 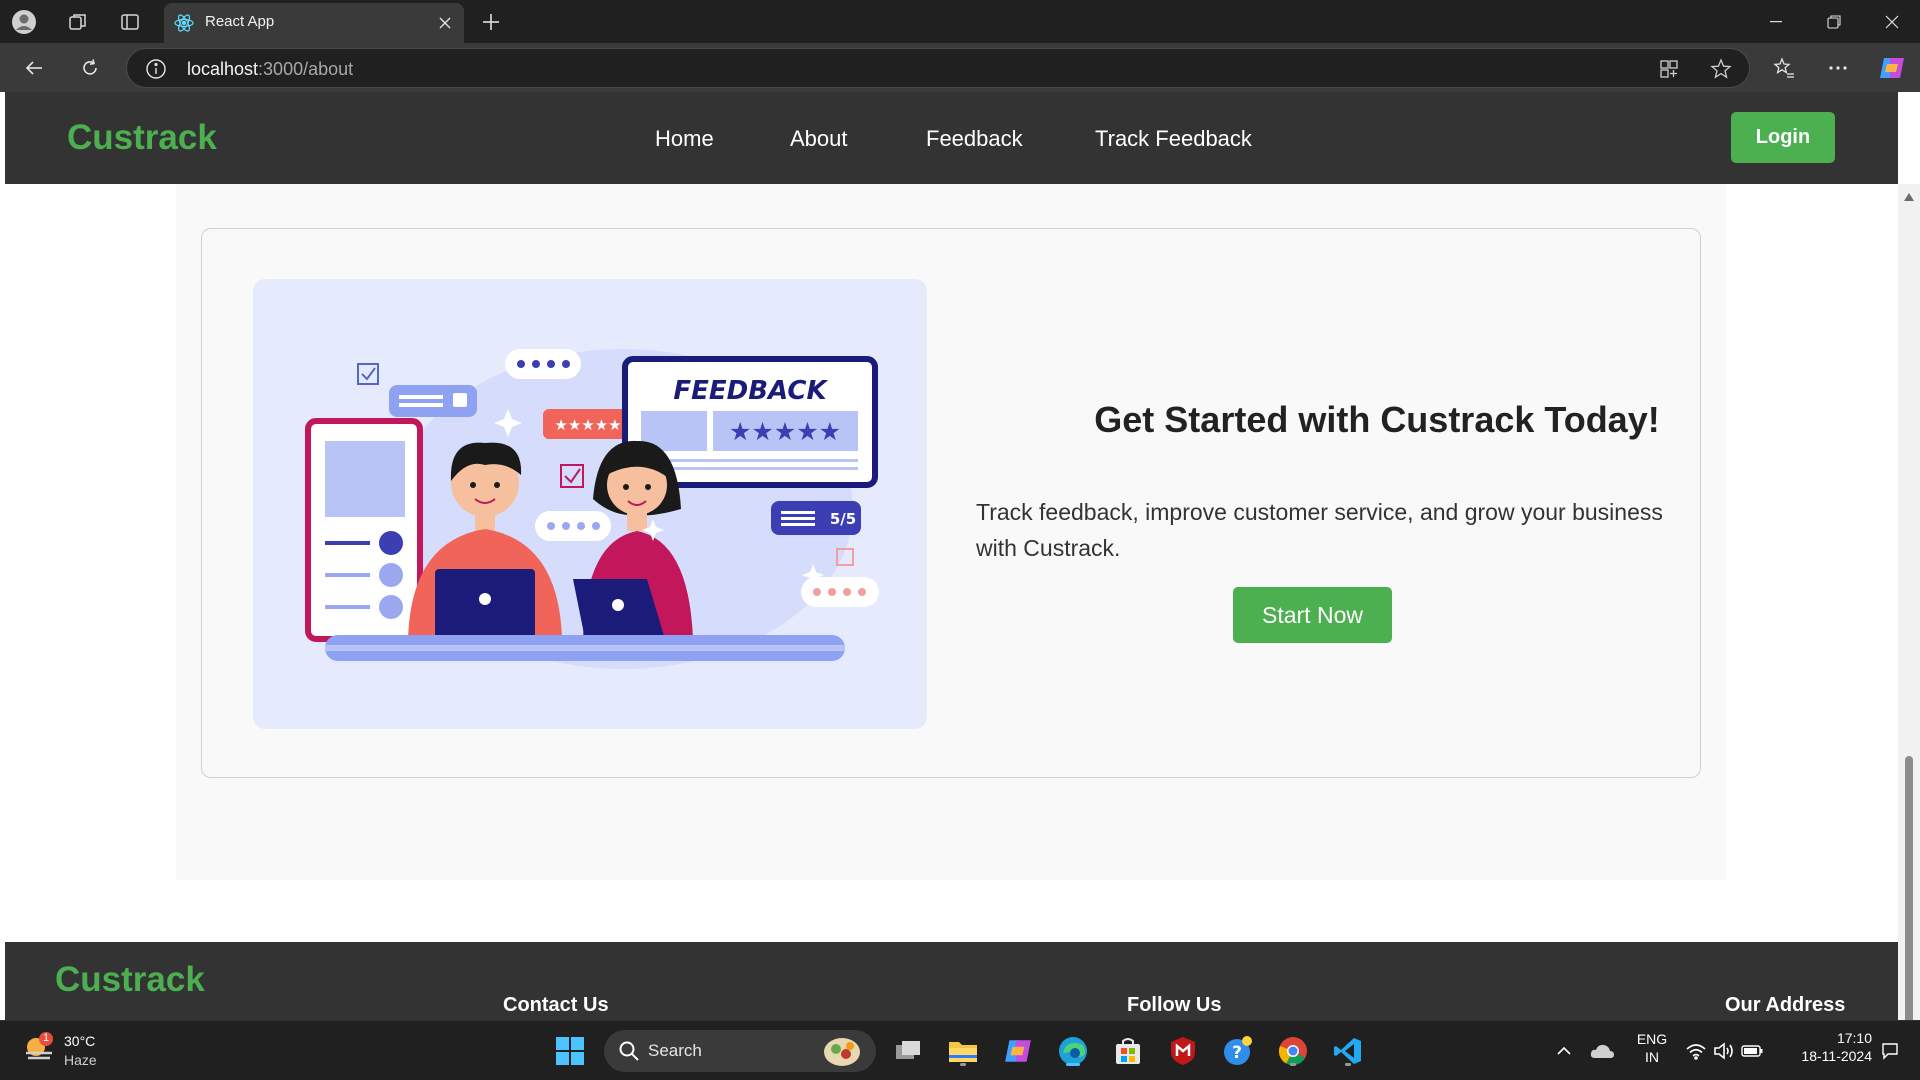 What do you see at coordinates (1652, 1039) in the screenshot?
I see `lang-line1: ENG` at bounding box center [1652, 1039].